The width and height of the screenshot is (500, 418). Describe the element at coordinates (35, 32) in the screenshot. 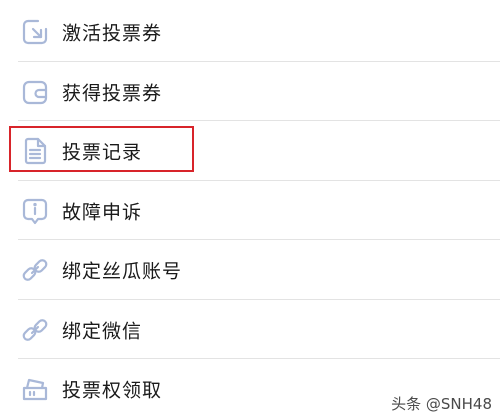

I see `arrow-box-icon` at that location.